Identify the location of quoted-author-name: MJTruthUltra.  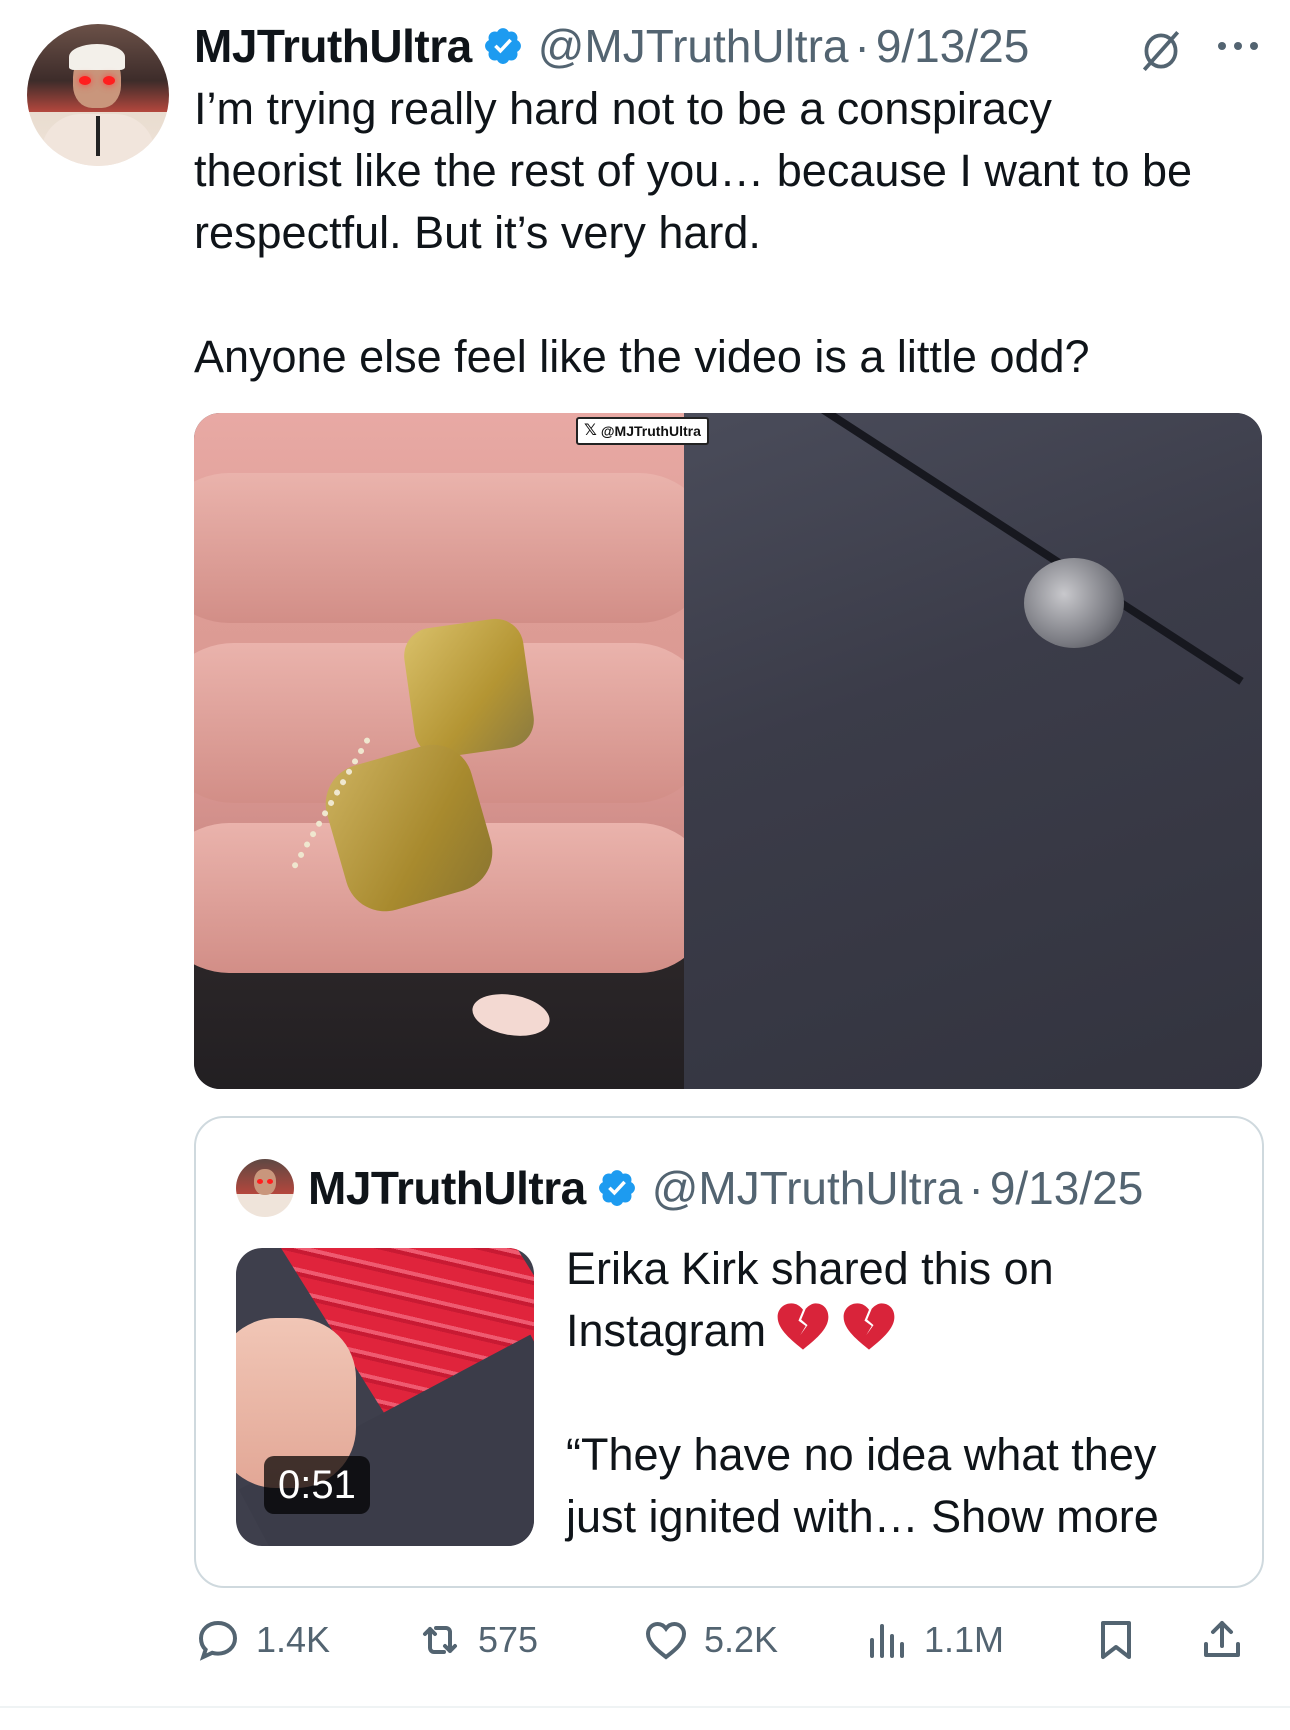
(447, 1188).